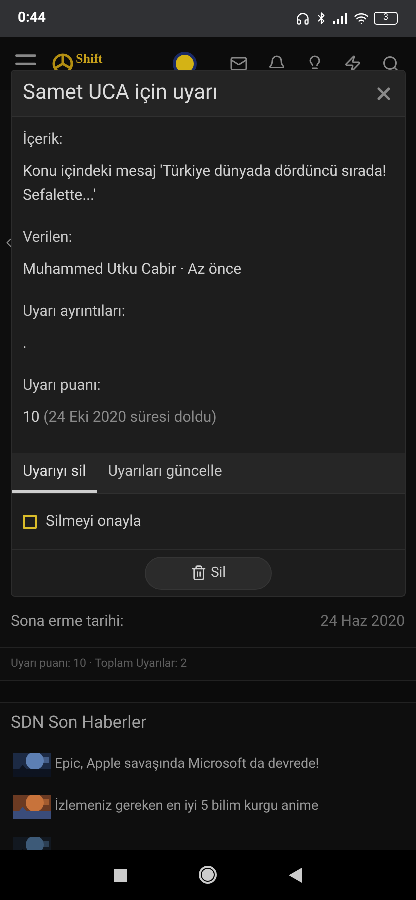 This screenshot has height=900, width=416. I want to click on mail-icon, so click(239, 63).